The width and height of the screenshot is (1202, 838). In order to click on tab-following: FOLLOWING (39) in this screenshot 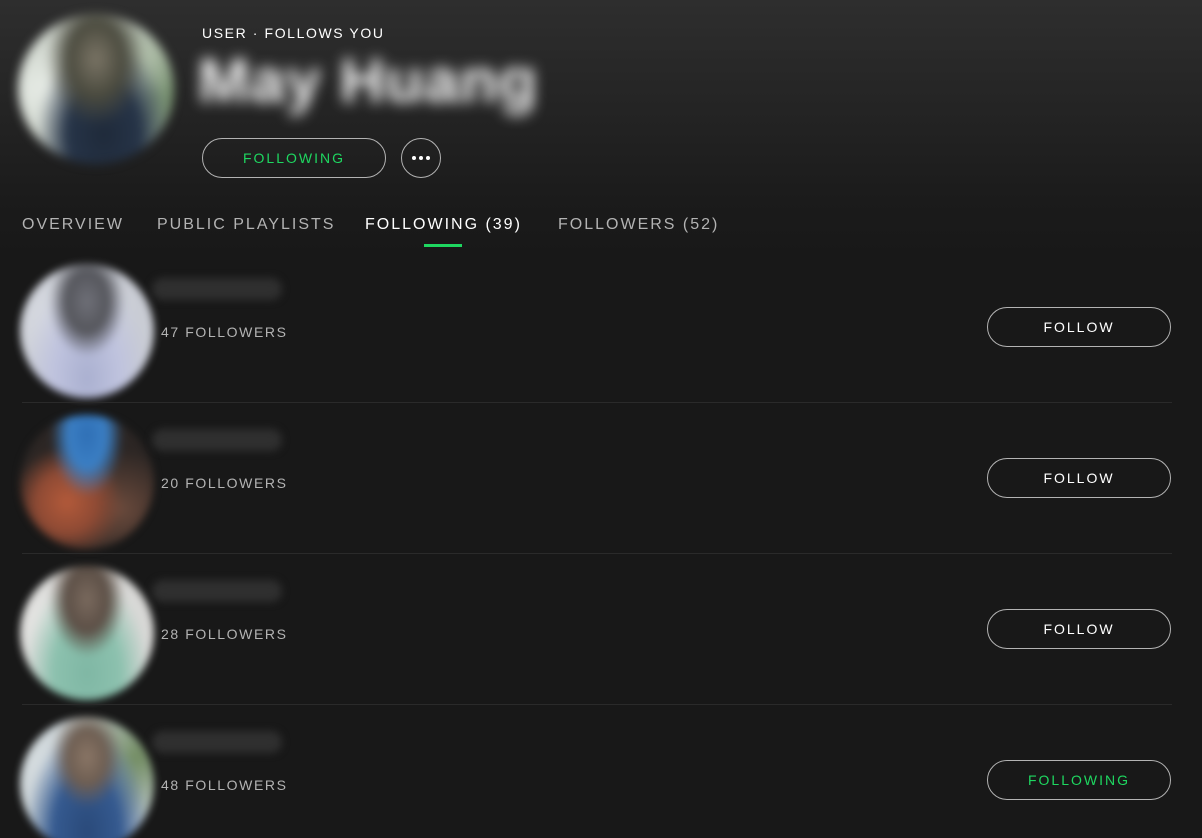, I will do `click(443, 225)`.